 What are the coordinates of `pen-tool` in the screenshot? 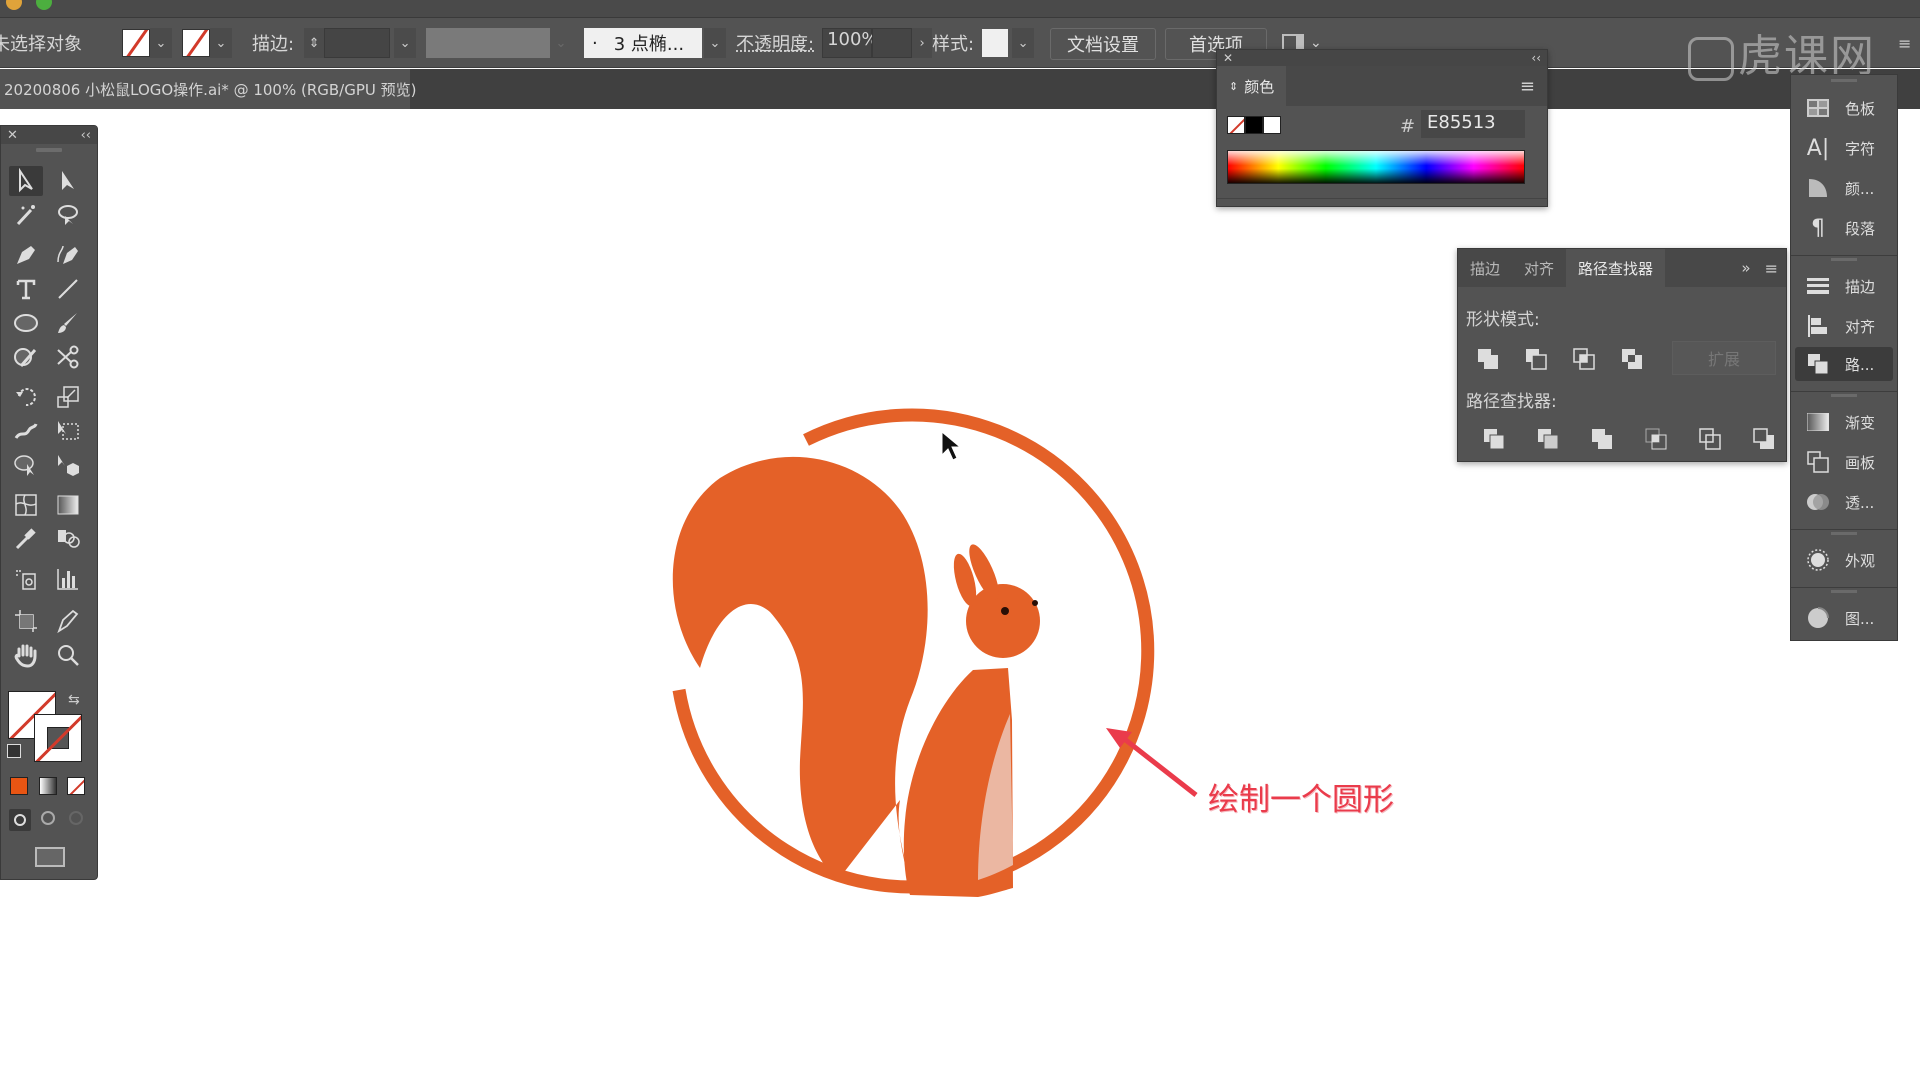 It's located at (26, 255).